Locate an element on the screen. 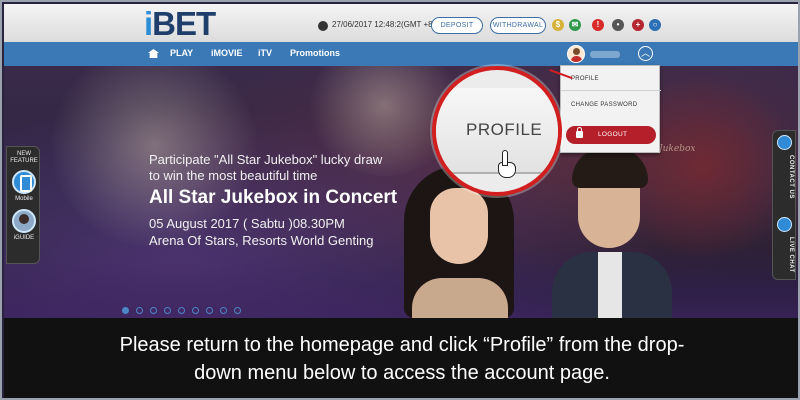 This screenshot has width=800, height=400. nav-itv: iTV is located at coordinates (265, 53).